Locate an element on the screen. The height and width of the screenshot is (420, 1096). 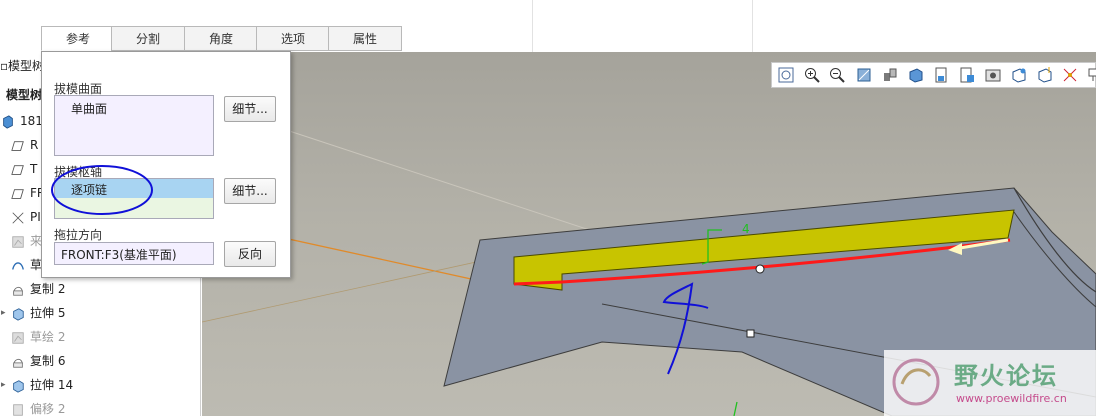
part-icon is located at coordinates (10, 121).